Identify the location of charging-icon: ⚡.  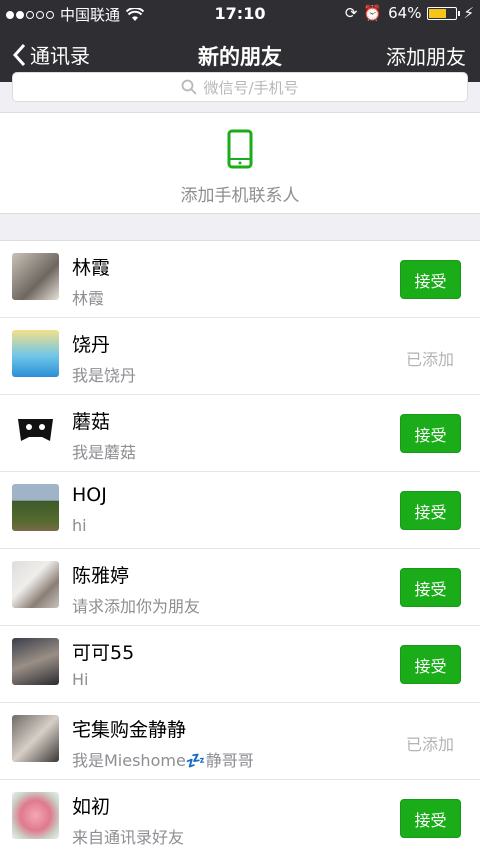
(468, 13).